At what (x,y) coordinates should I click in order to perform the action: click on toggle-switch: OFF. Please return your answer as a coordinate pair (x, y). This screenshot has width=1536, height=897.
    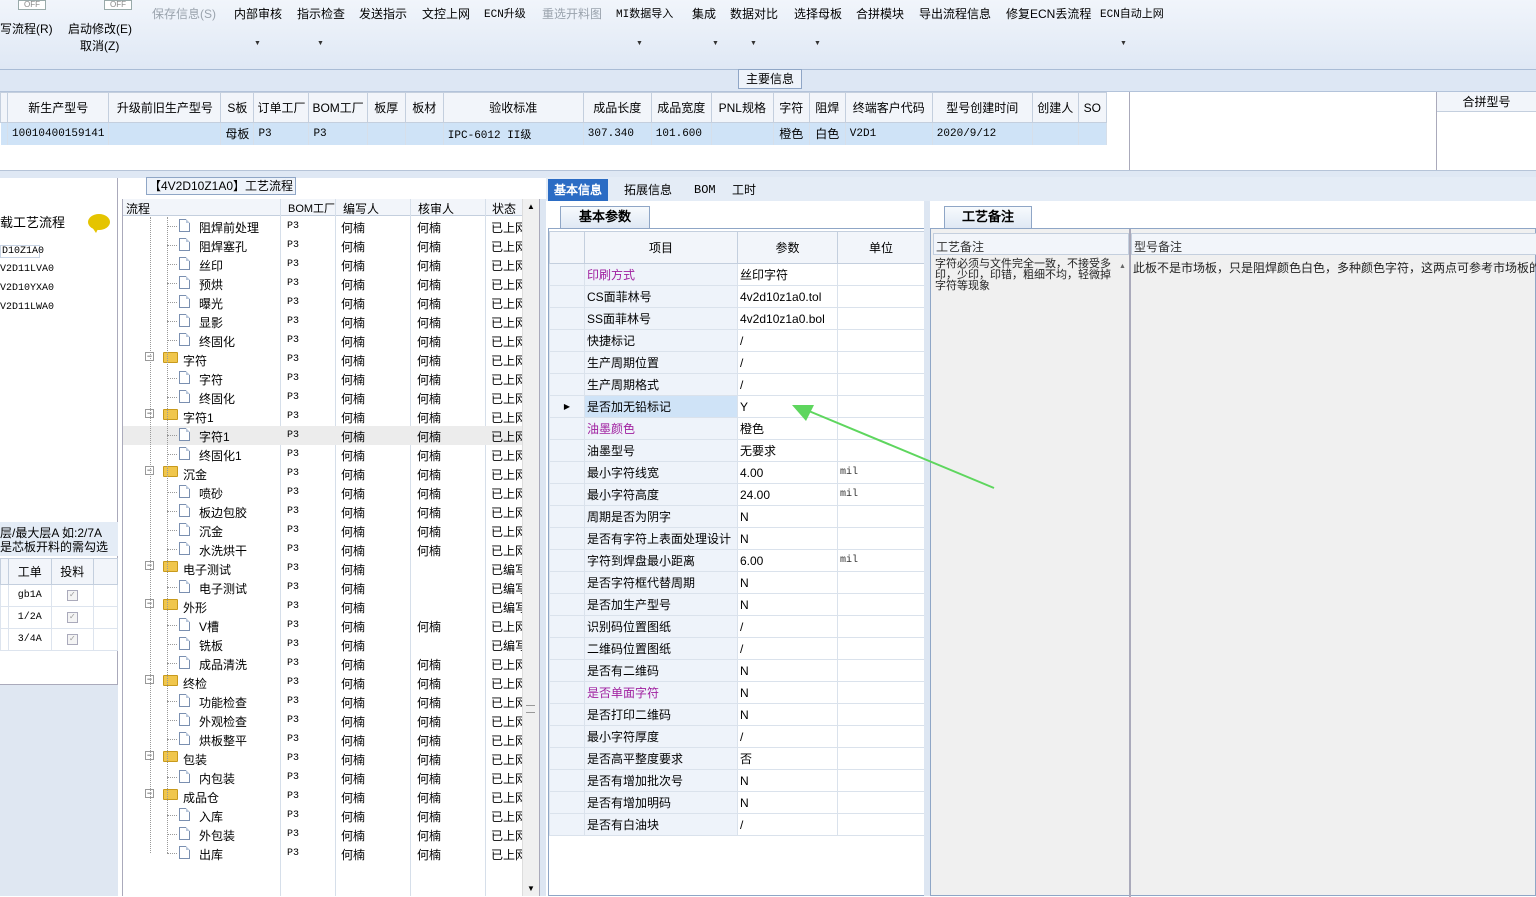
    Looking at the image, I should click on (32, 5).